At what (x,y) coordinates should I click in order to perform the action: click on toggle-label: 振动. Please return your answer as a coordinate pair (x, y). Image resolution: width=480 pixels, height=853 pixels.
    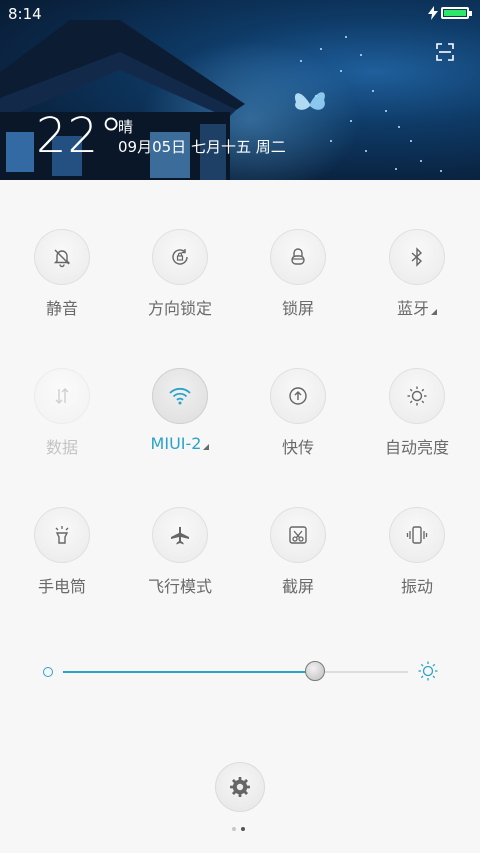
    Looking at the image, I should click on (416, 586).